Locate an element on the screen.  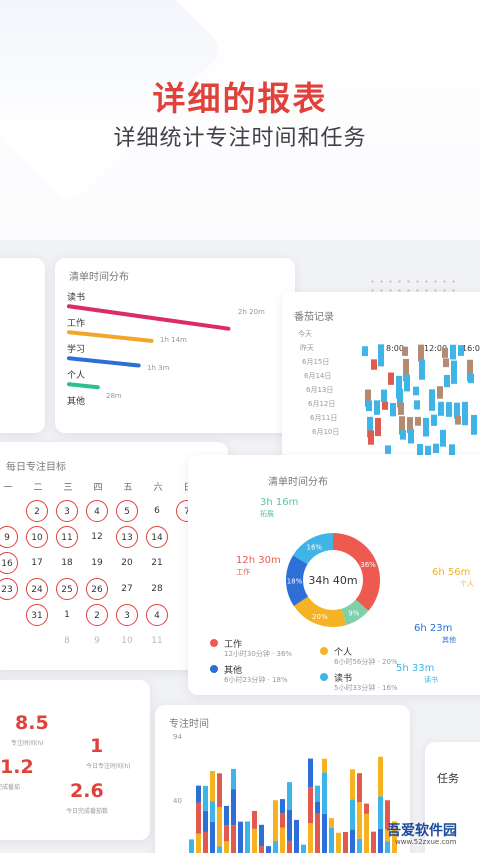
calendar-day: 19 is located at coordinates (97, 563).